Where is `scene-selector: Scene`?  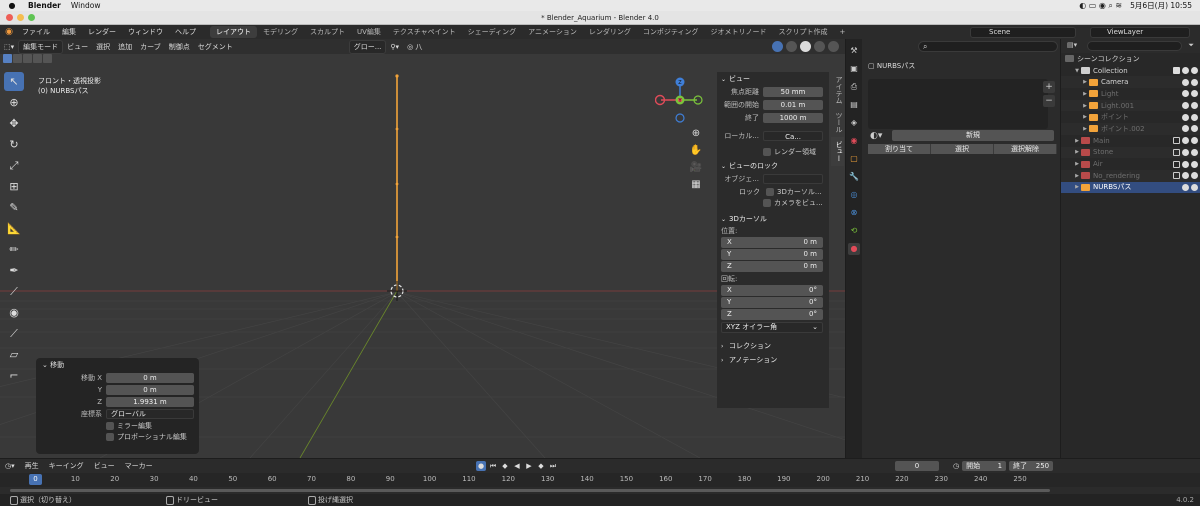 scene-selector: Scene is located at coordinates (1023, 32).